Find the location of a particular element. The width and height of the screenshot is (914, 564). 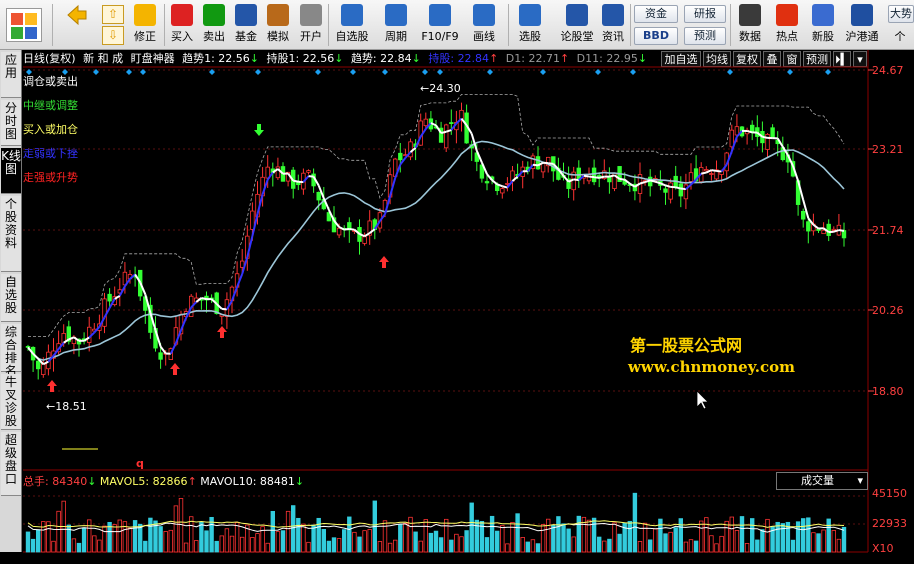

price-tick-label: 24.67 is located at coordinates (888, 70).